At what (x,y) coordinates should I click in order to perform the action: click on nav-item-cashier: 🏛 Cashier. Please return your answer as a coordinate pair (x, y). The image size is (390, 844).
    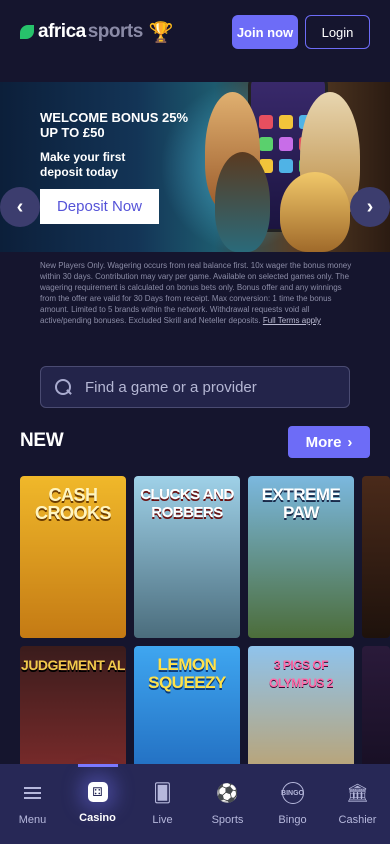
    Looking at the image, I should click on (357, 804).